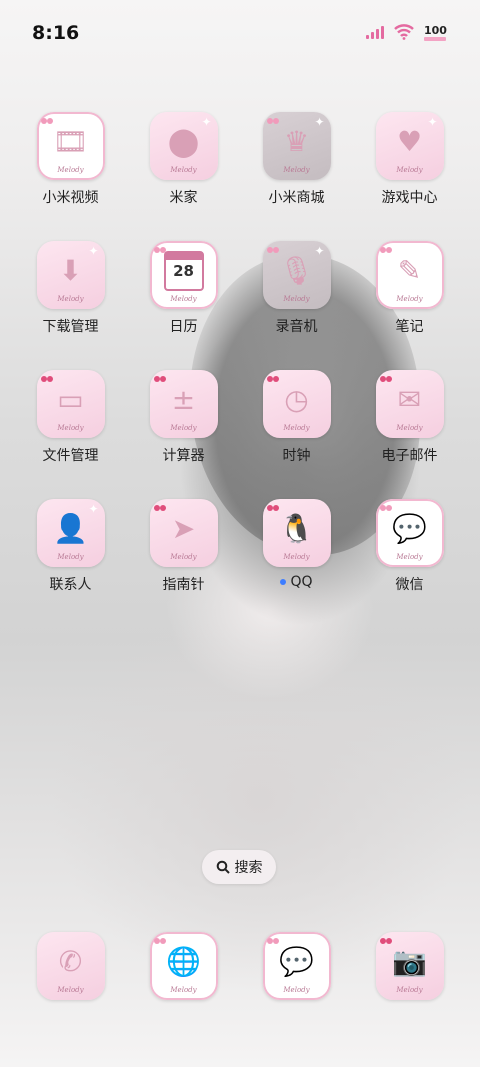 Image resolution: width=480 pixels, height=1067 pixels. I want to click on app-label-text: 日历, so click(183, 327).